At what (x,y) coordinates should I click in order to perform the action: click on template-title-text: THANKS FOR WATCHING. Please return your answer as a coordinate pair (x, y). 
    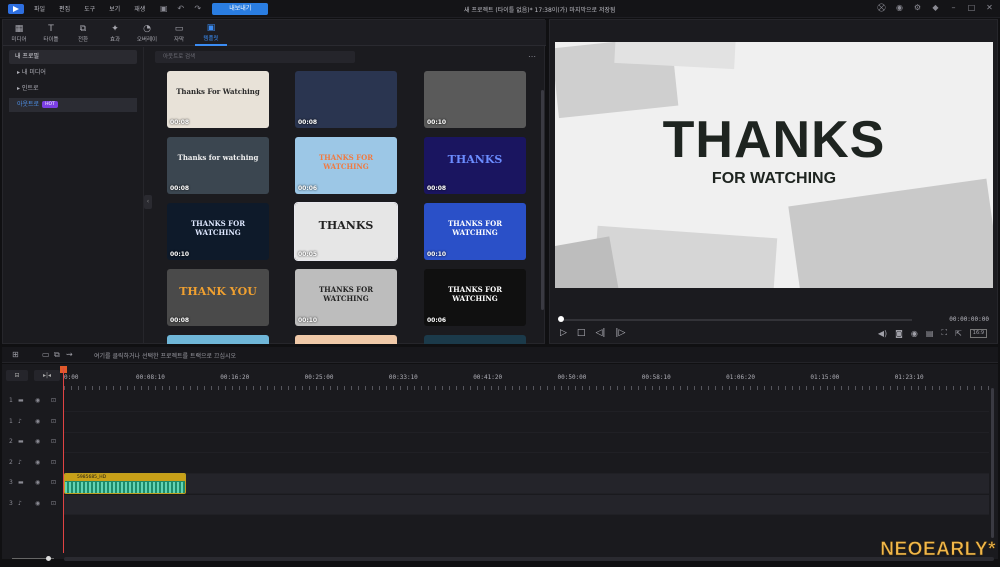
    Looking at the image, I should click on (475, 294).